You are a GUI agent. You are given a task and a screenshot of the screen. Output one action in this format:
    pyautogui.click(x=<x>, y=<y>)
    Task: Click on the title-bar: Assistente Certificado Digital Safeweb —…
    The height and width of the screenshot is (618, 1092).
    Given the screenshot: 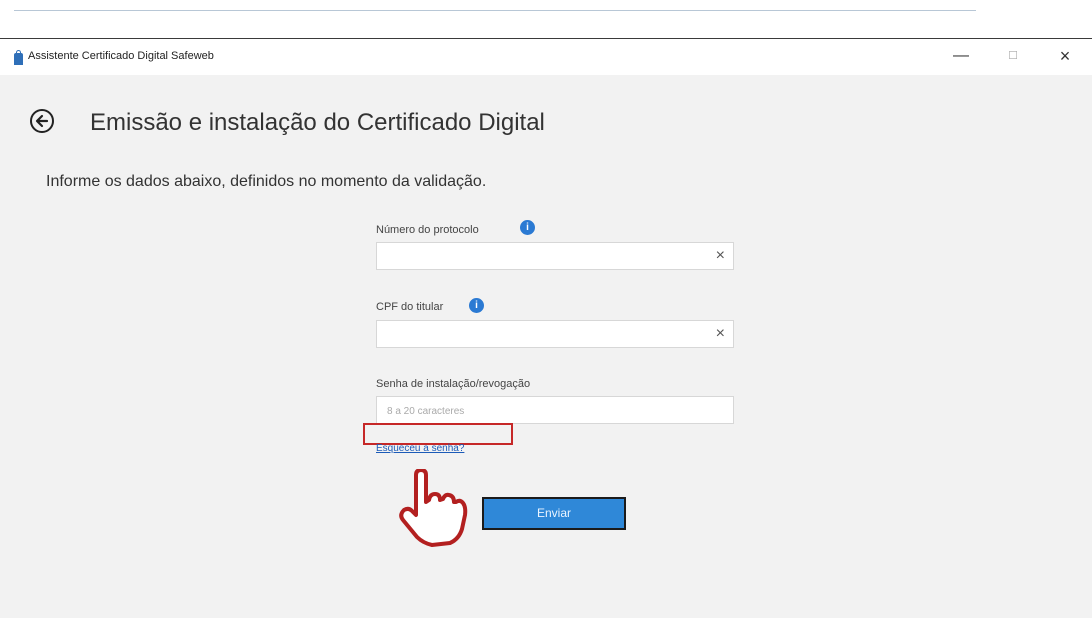 What is the action you would take?
    pyautogui.click(x=546, y=57)
    